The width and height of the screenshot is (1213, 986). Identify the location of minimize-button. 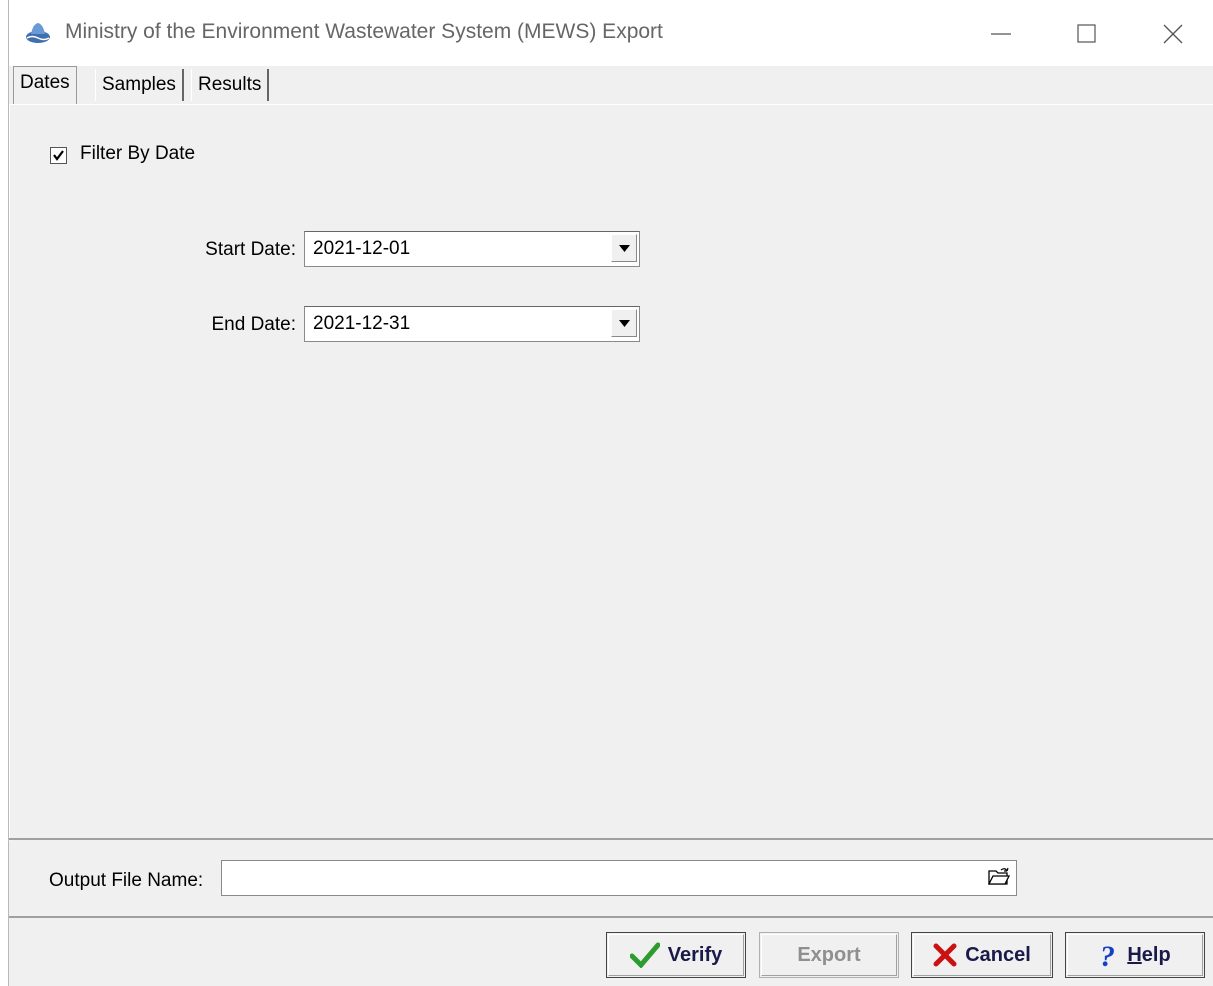
(1001, 33).